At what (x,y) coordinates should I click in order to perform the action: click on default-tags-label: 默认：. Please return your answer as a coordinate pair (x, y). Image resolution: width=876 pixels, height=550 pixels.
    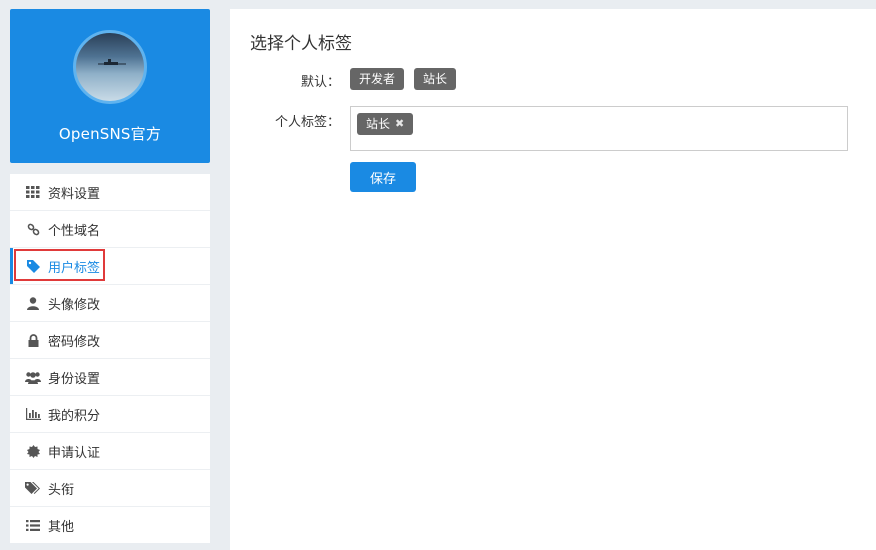
    Looking at the image, I should click on (320, 82).